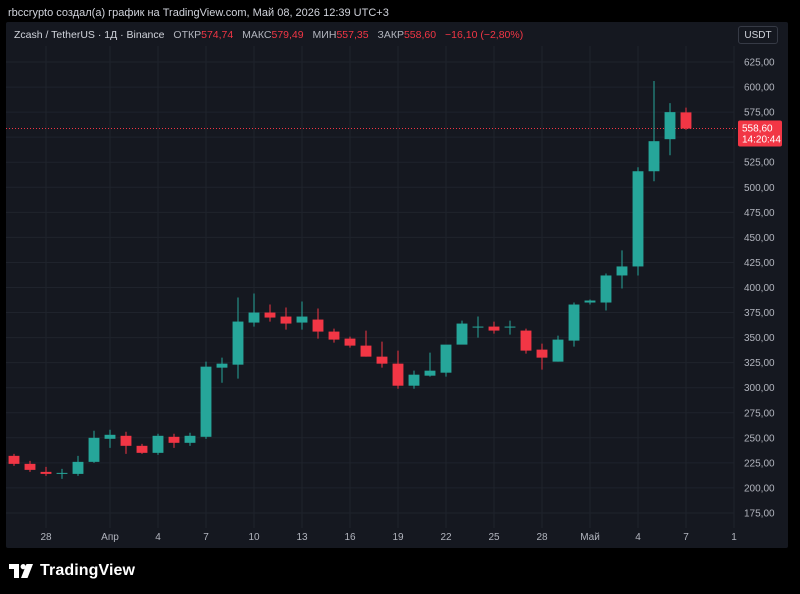 The width and height of the screenshot is (800, 594). Describe the element at coordinates (759, 313) in the screenshot. I see `y-tick-label: 375,00` at that location.